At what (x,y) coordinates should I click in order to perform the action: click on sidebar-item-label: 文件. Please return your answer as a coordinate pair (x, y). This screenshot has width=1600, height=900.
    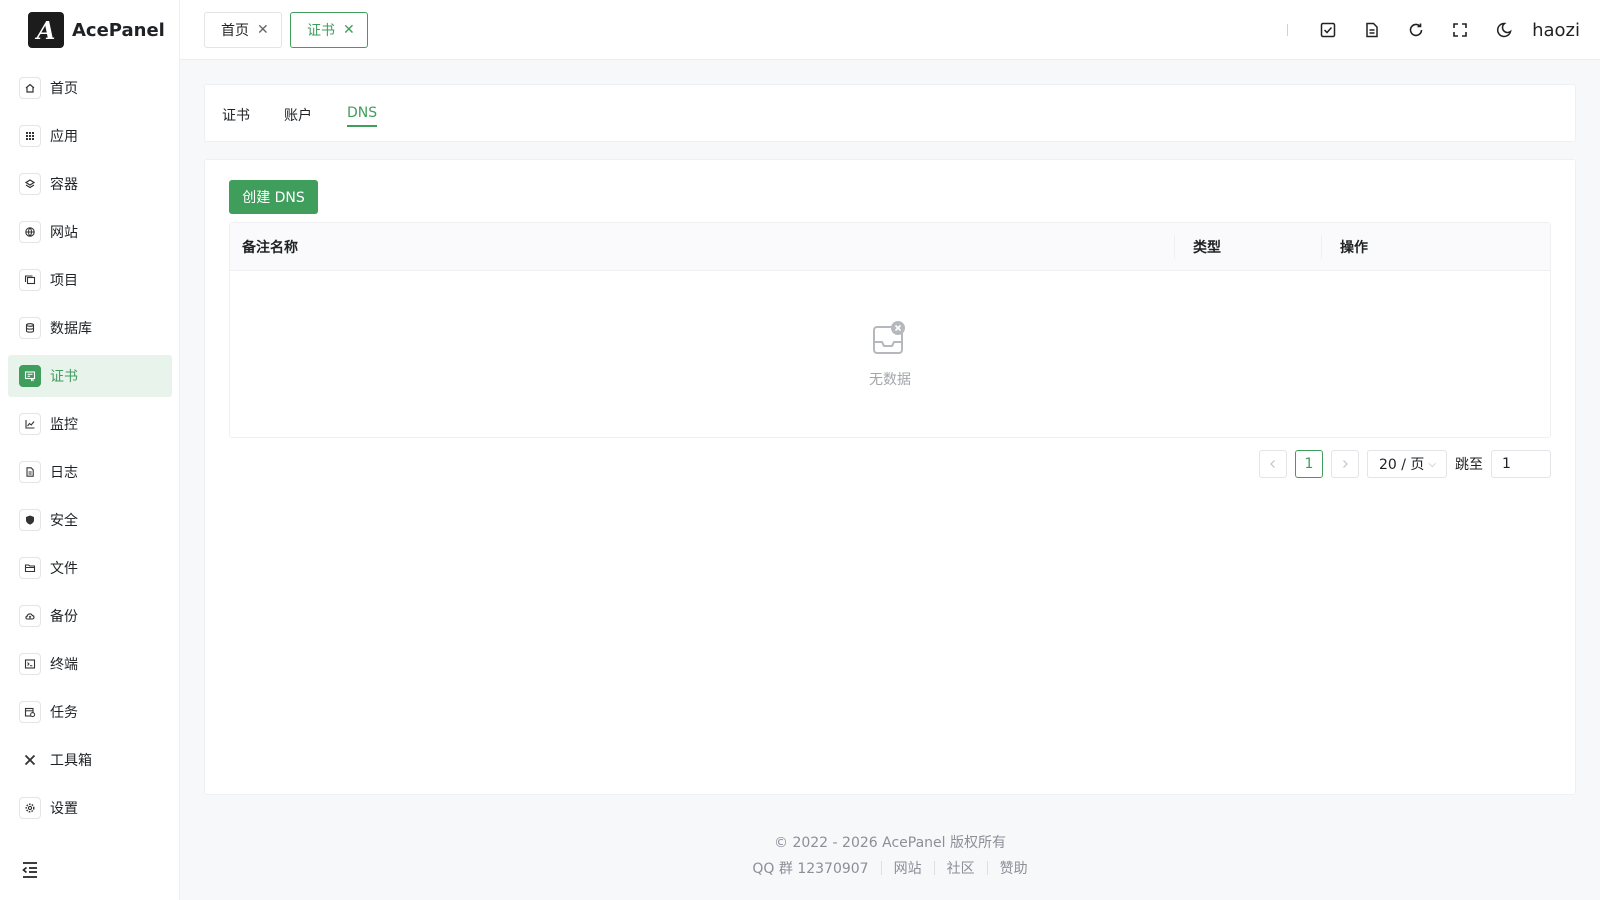
    Looking at the image, I should click on (64, 569).